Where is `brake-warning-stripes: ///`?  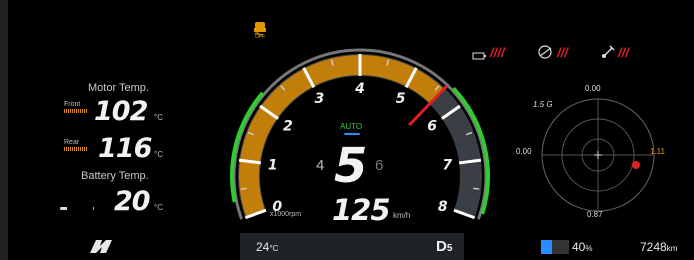 brake-warning-stripes: /// is located at coordinates (623, 52).